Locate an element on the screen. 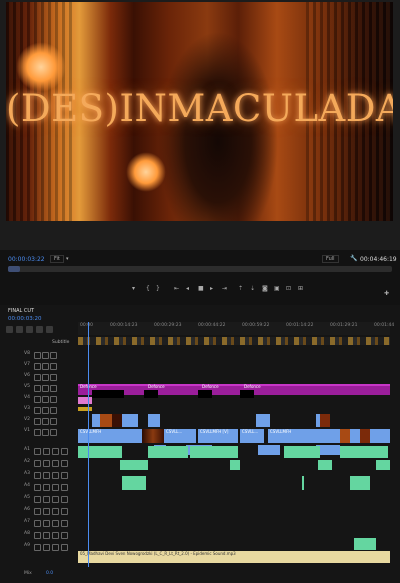 Image resolution: width=400 pixels, height=583 pixels. video-track-header: V2 is located at coordinates (39, 421).